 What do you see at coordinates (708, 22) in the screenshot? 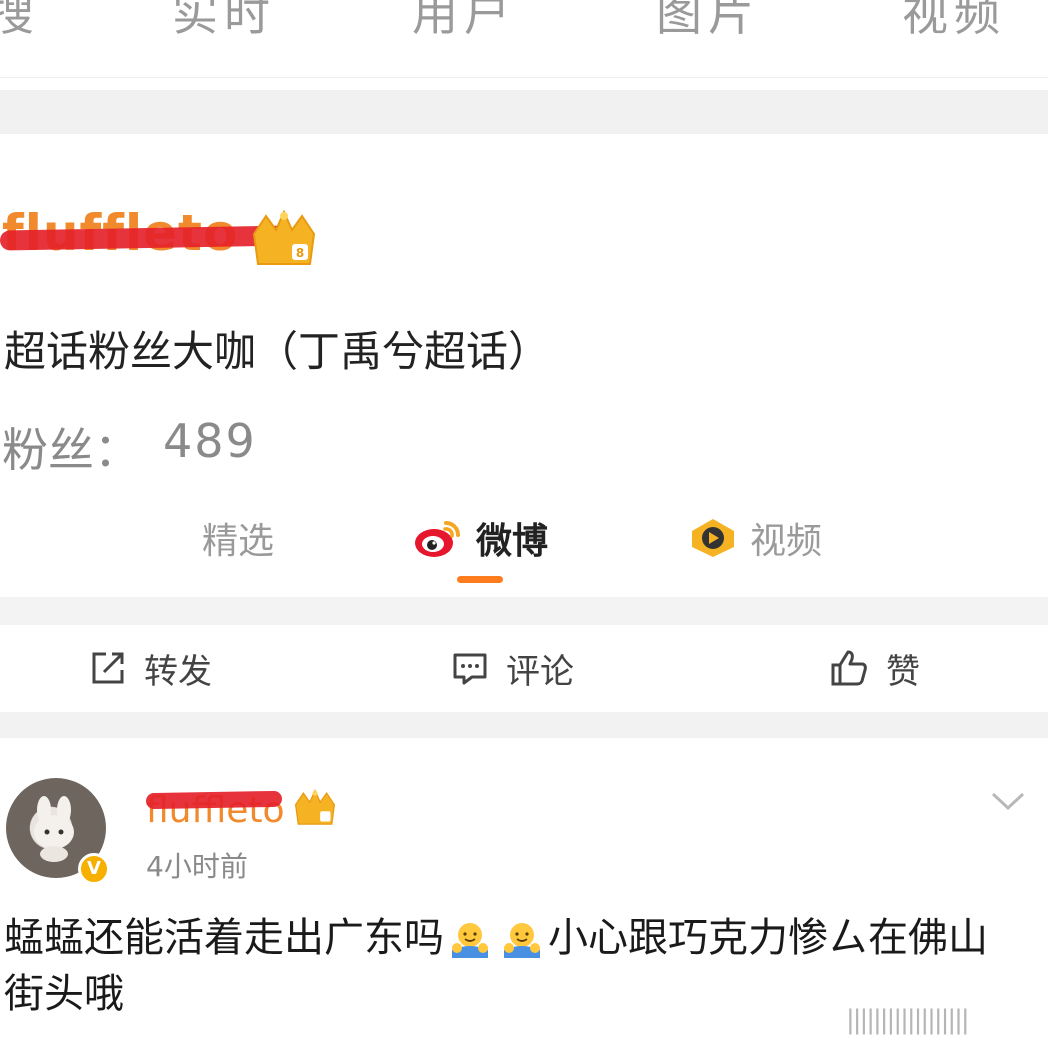
I see `tab-images: 图片` at bounding box center [708, 22].